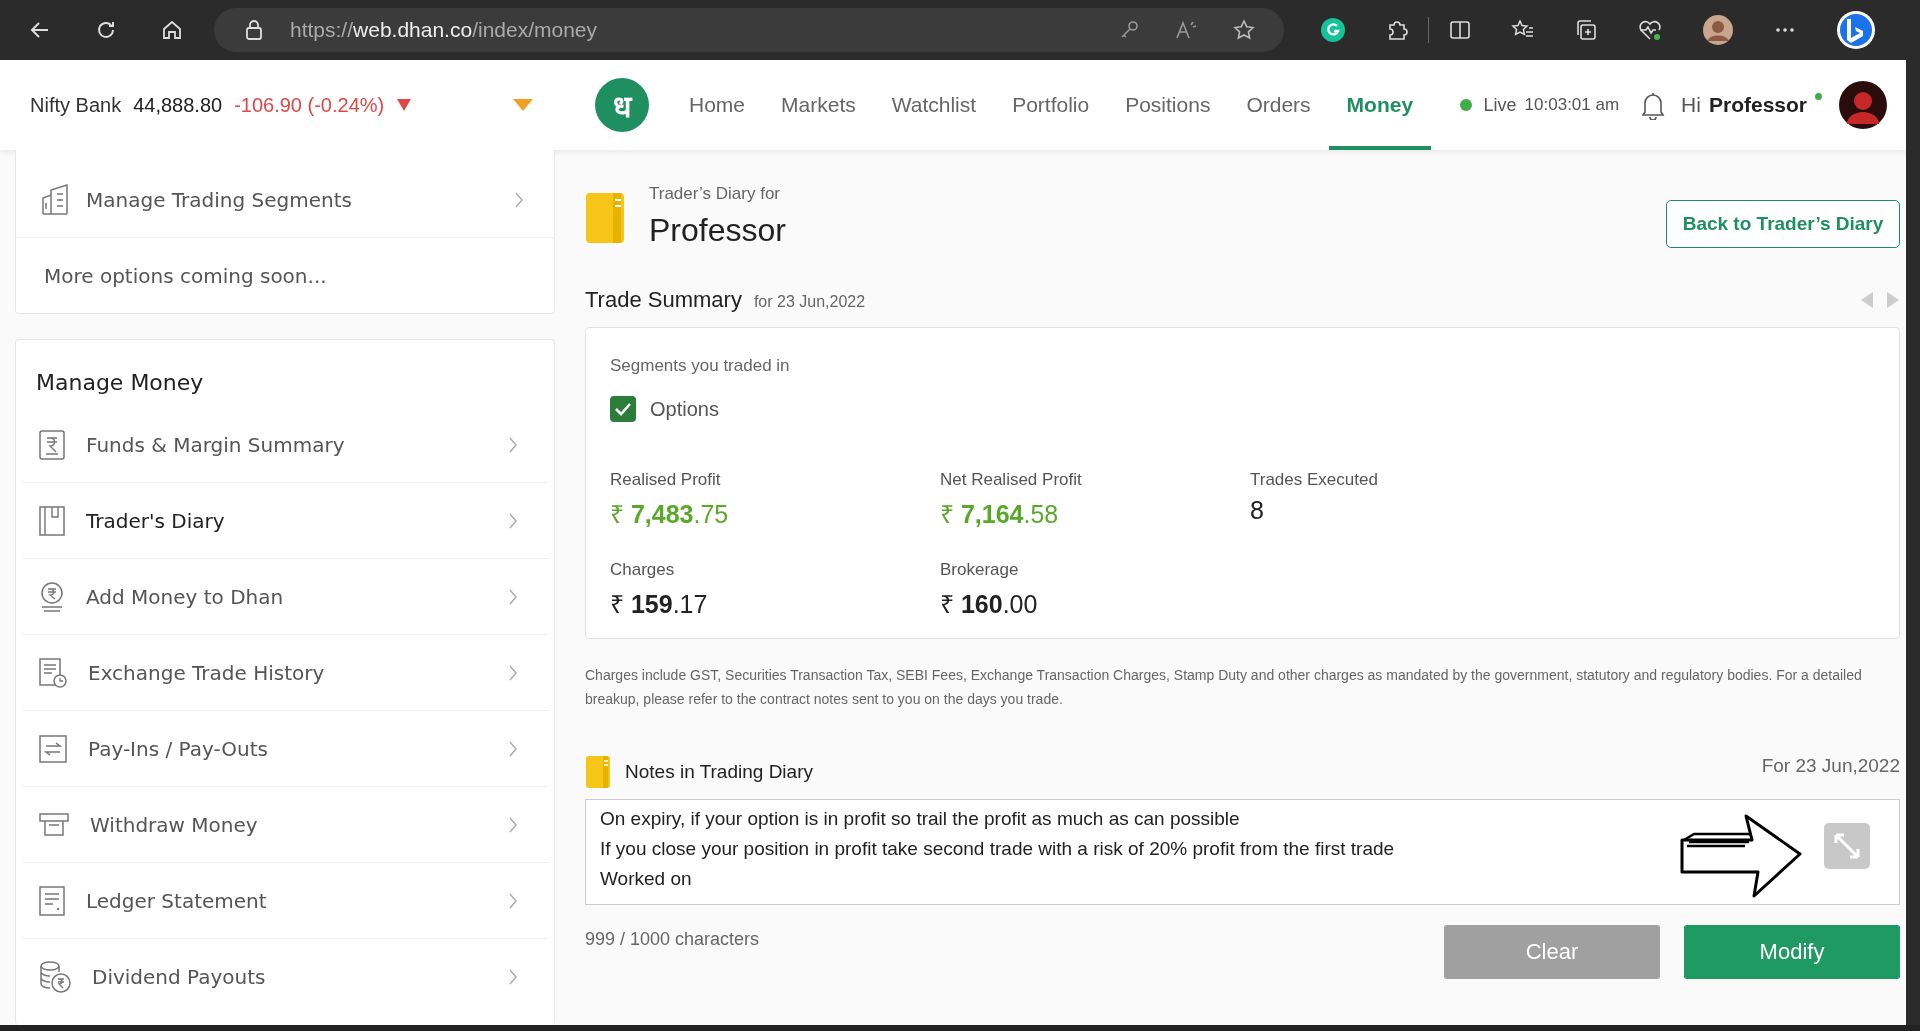 This screenshot has width=1920, height=1031. Describe the element at coordinates (1650, 30) in the screenshot. I see `heart-pulse-icon` at that location.